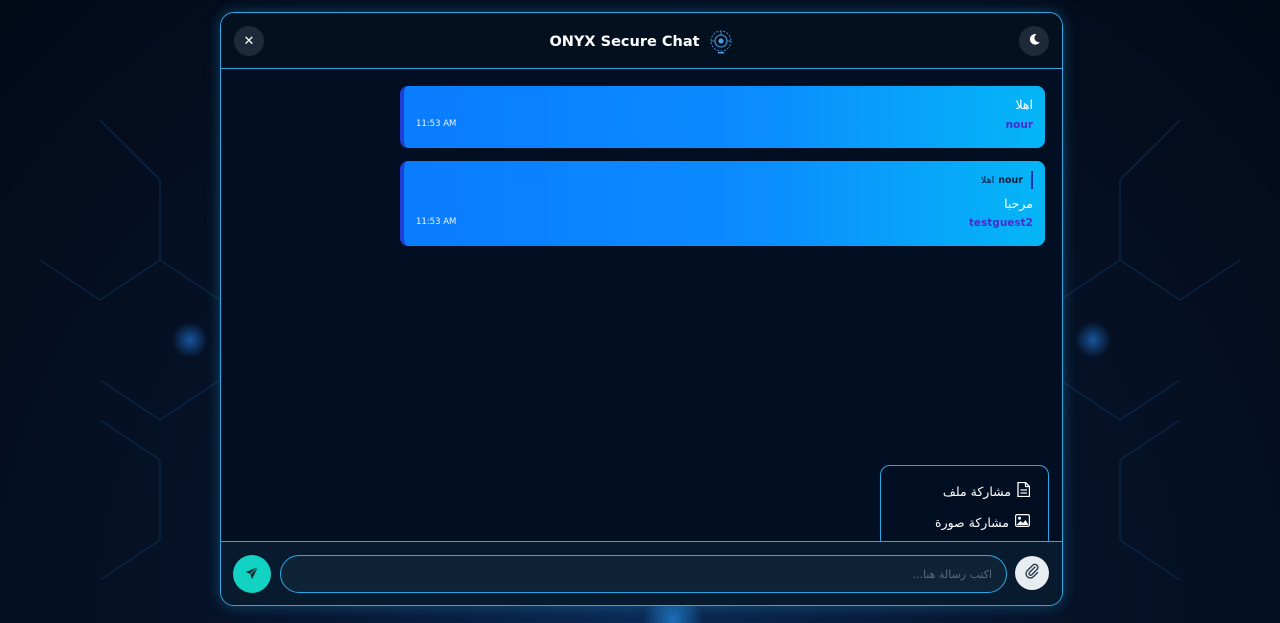  Describe the element at coordinates (972, 522) in the screenshot. I see `share-image-label: مشاركة صورة` at that location.